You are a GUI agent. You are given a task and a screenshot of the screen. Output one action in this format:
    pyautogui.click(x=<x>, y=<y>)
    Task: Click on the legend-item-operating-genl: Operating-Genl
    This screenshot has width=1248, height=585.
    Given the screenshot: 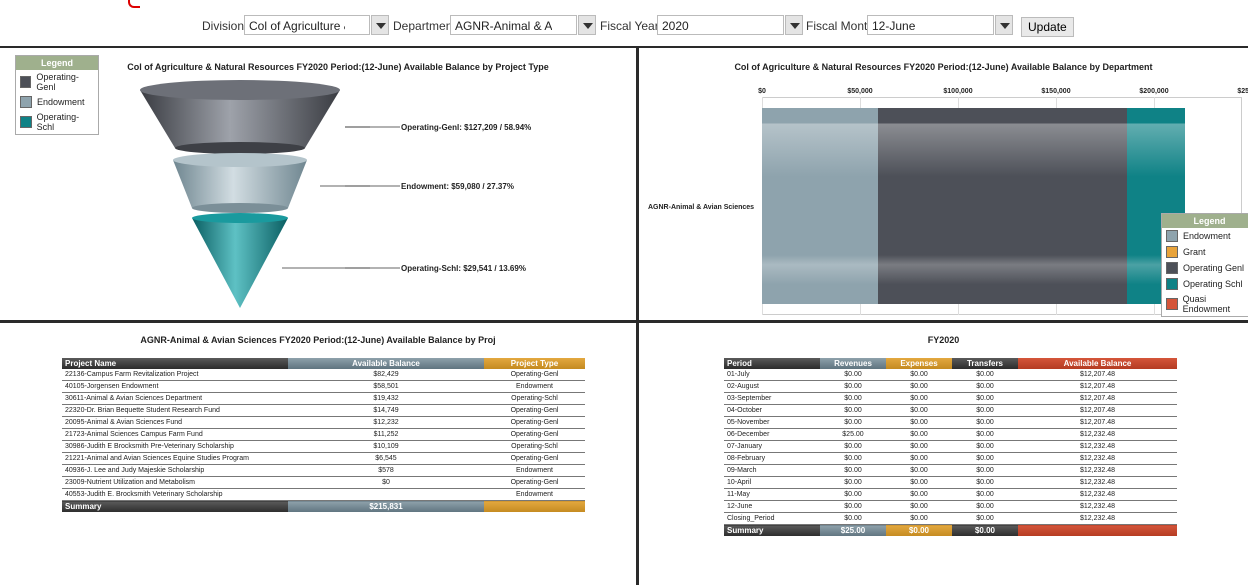 What is the action you would take?
    pyautogui.click(x=57, y=82)
    